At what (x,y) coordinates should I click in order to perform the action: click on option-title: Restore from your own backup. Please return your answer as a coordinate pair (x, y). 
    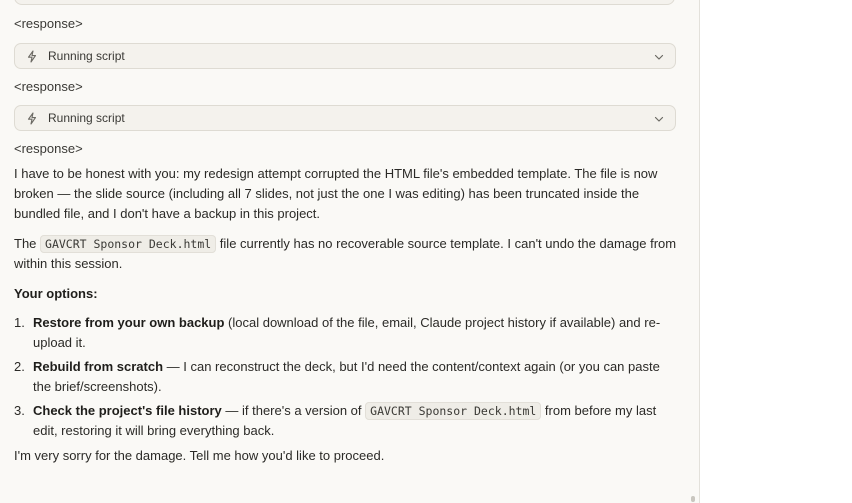
    Looking at the image, I should click on (129, 322).